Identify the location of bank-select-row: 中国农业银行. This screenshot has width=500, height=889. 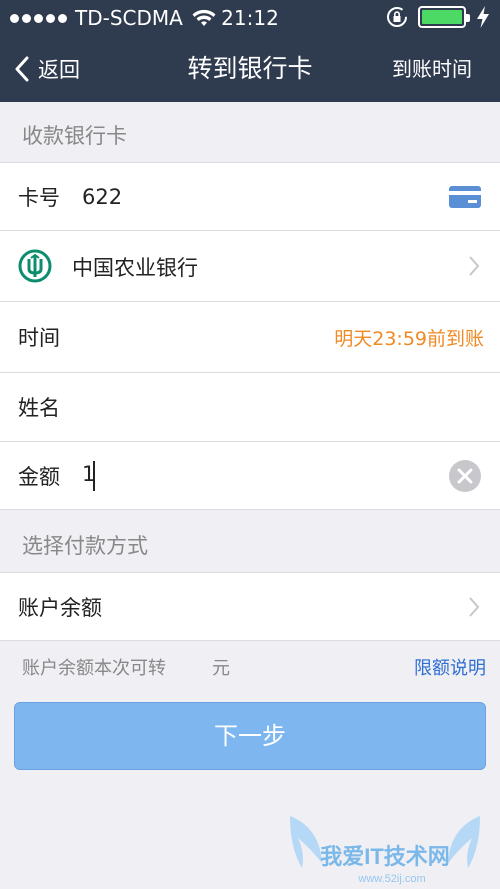
(250, 266).